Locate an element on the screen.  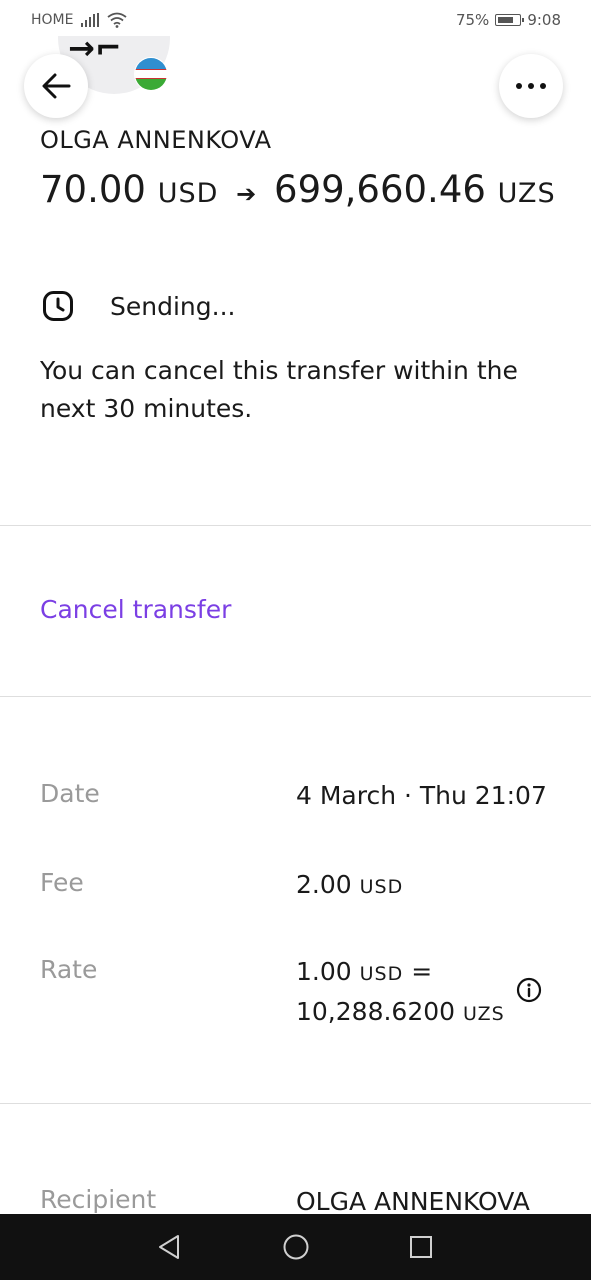
send-currency: USD is located at coordinates (188, 193).